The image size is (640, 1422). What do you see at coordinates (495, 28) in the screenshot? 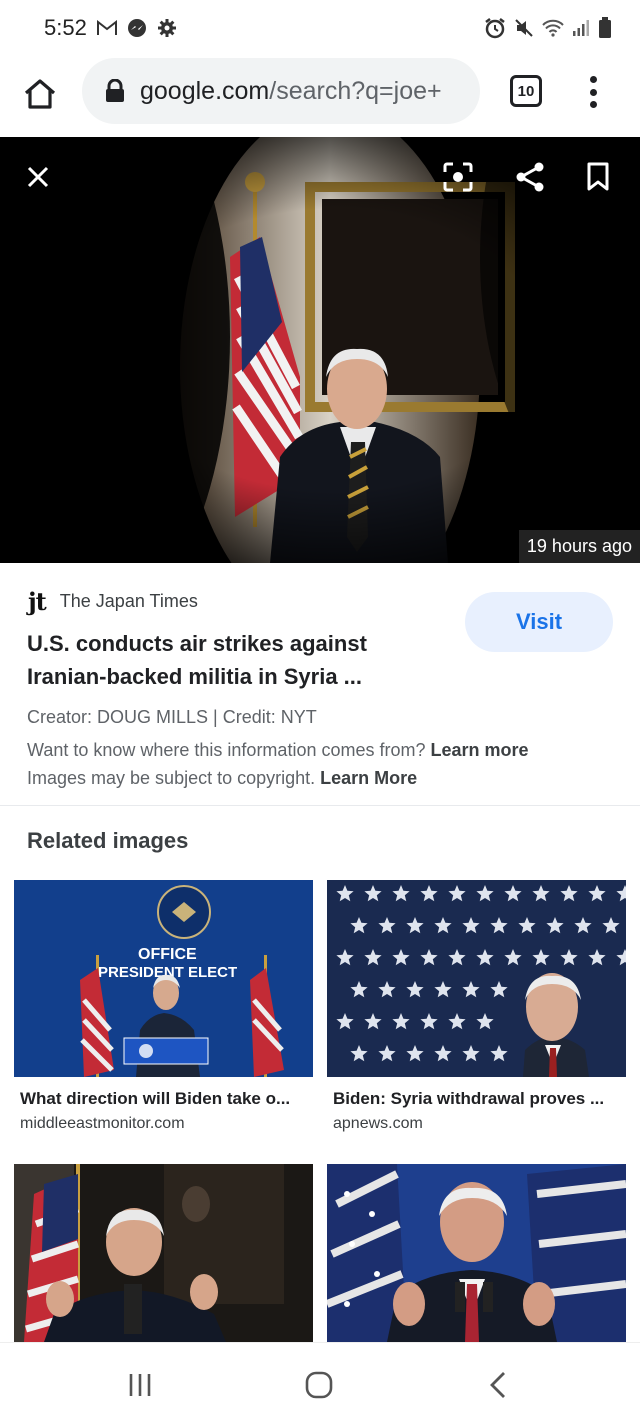
I see `alarm-icon` at bounding box center [495, 28].